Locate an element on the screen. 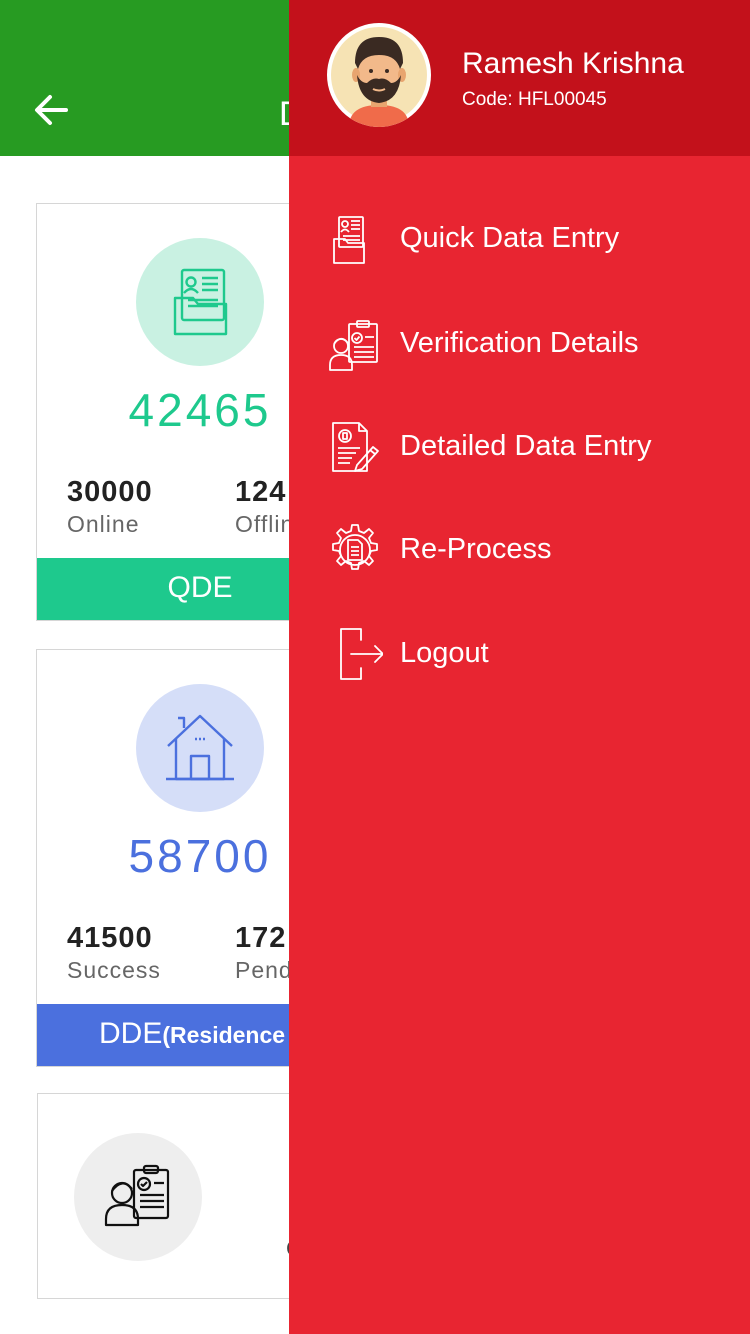 The height and width of the screenshot is (1334, 750). menu-item-verification-details: Verification Details is located at coordinates (519, 343).